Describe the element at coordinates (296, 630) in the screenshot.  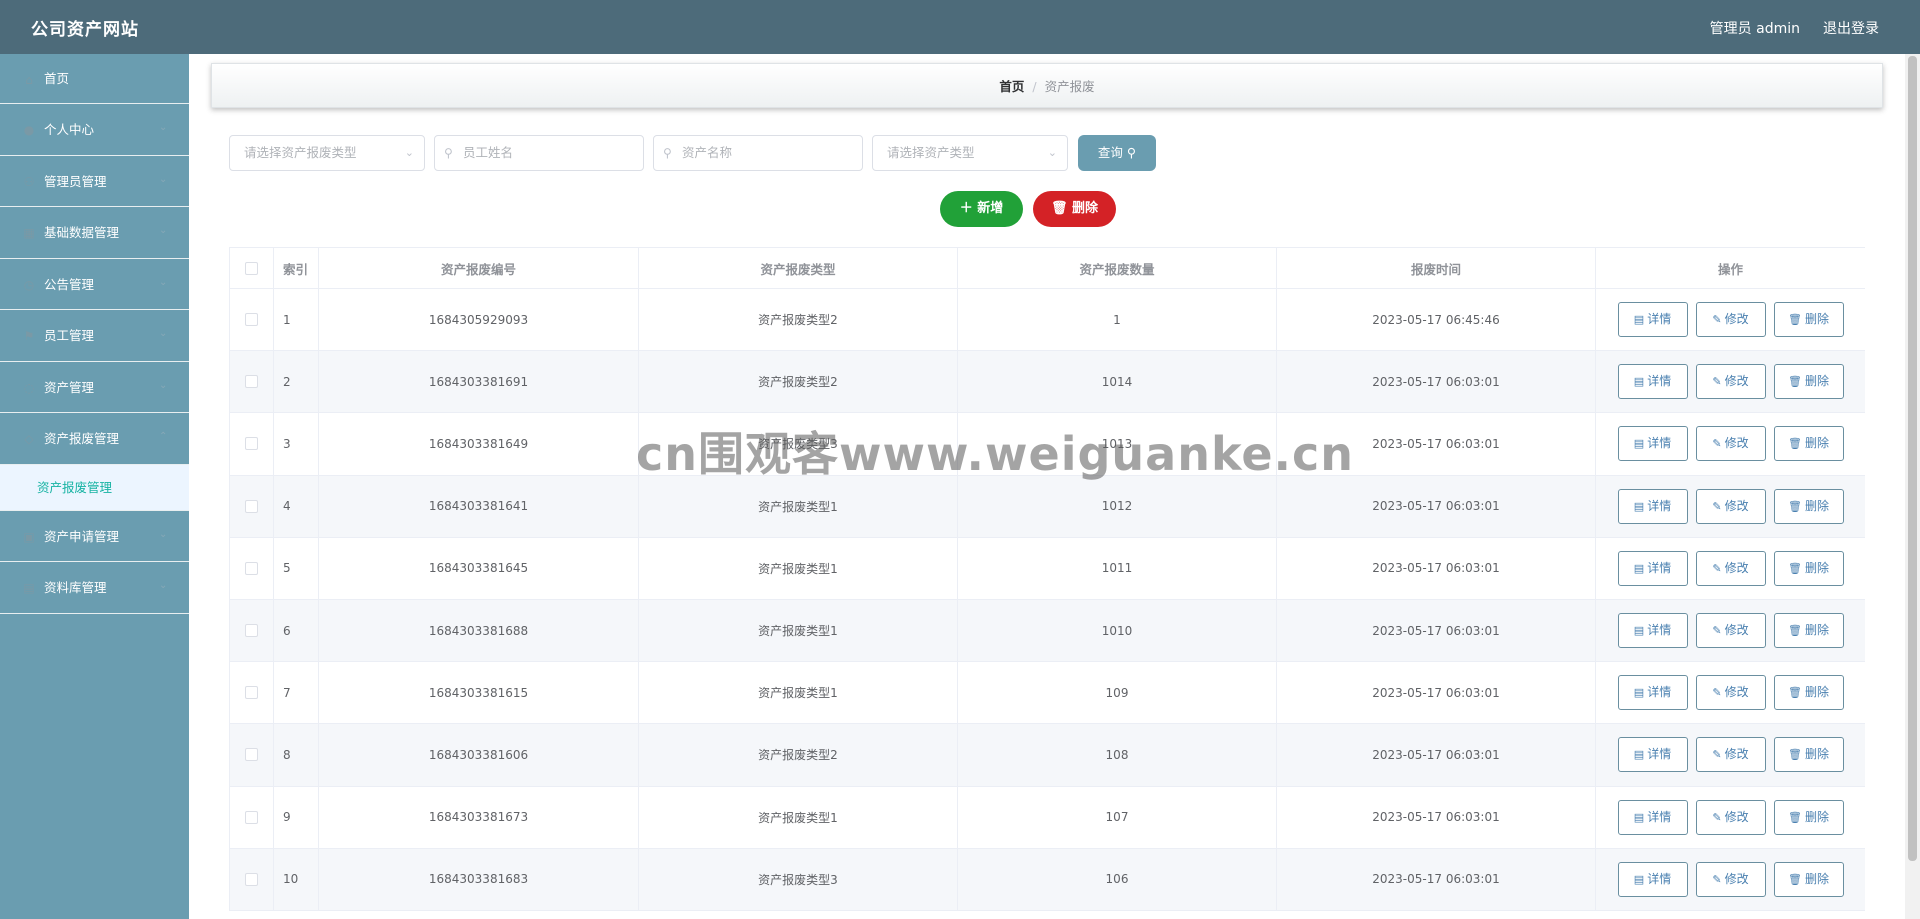
I see `cell-index: 6` at that location.